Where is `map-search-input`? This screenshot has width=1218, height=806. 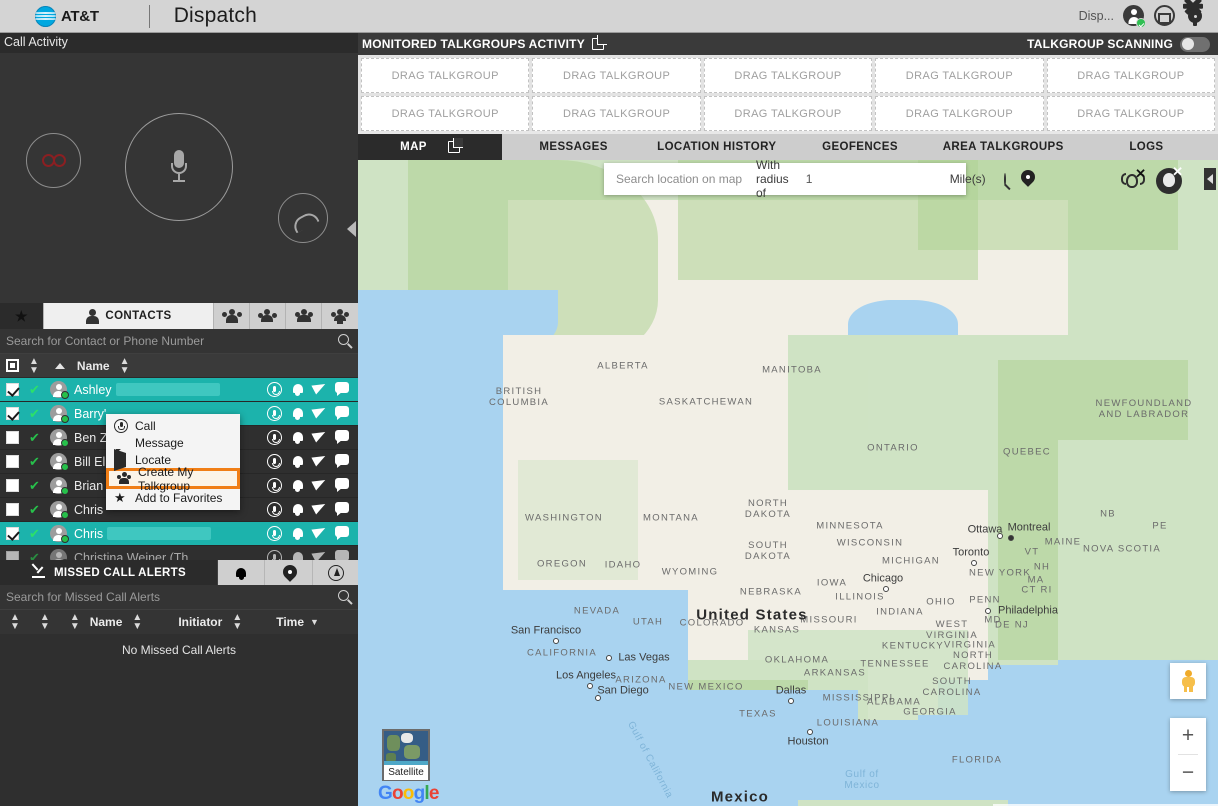
map-search-input is located at coordinates (678, 179).